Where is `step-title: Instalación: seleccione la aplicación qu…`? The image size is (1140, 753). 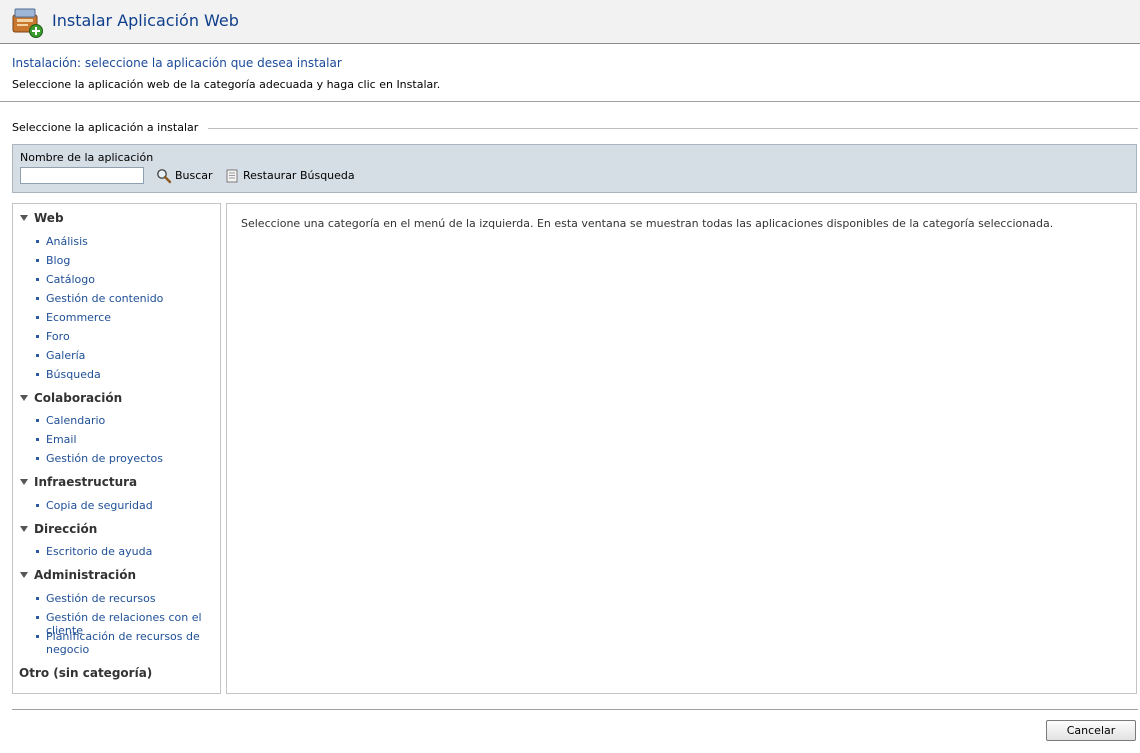
step-title: Instalación: seleccione la aplicación qu… is located at coordinates (177, 63).